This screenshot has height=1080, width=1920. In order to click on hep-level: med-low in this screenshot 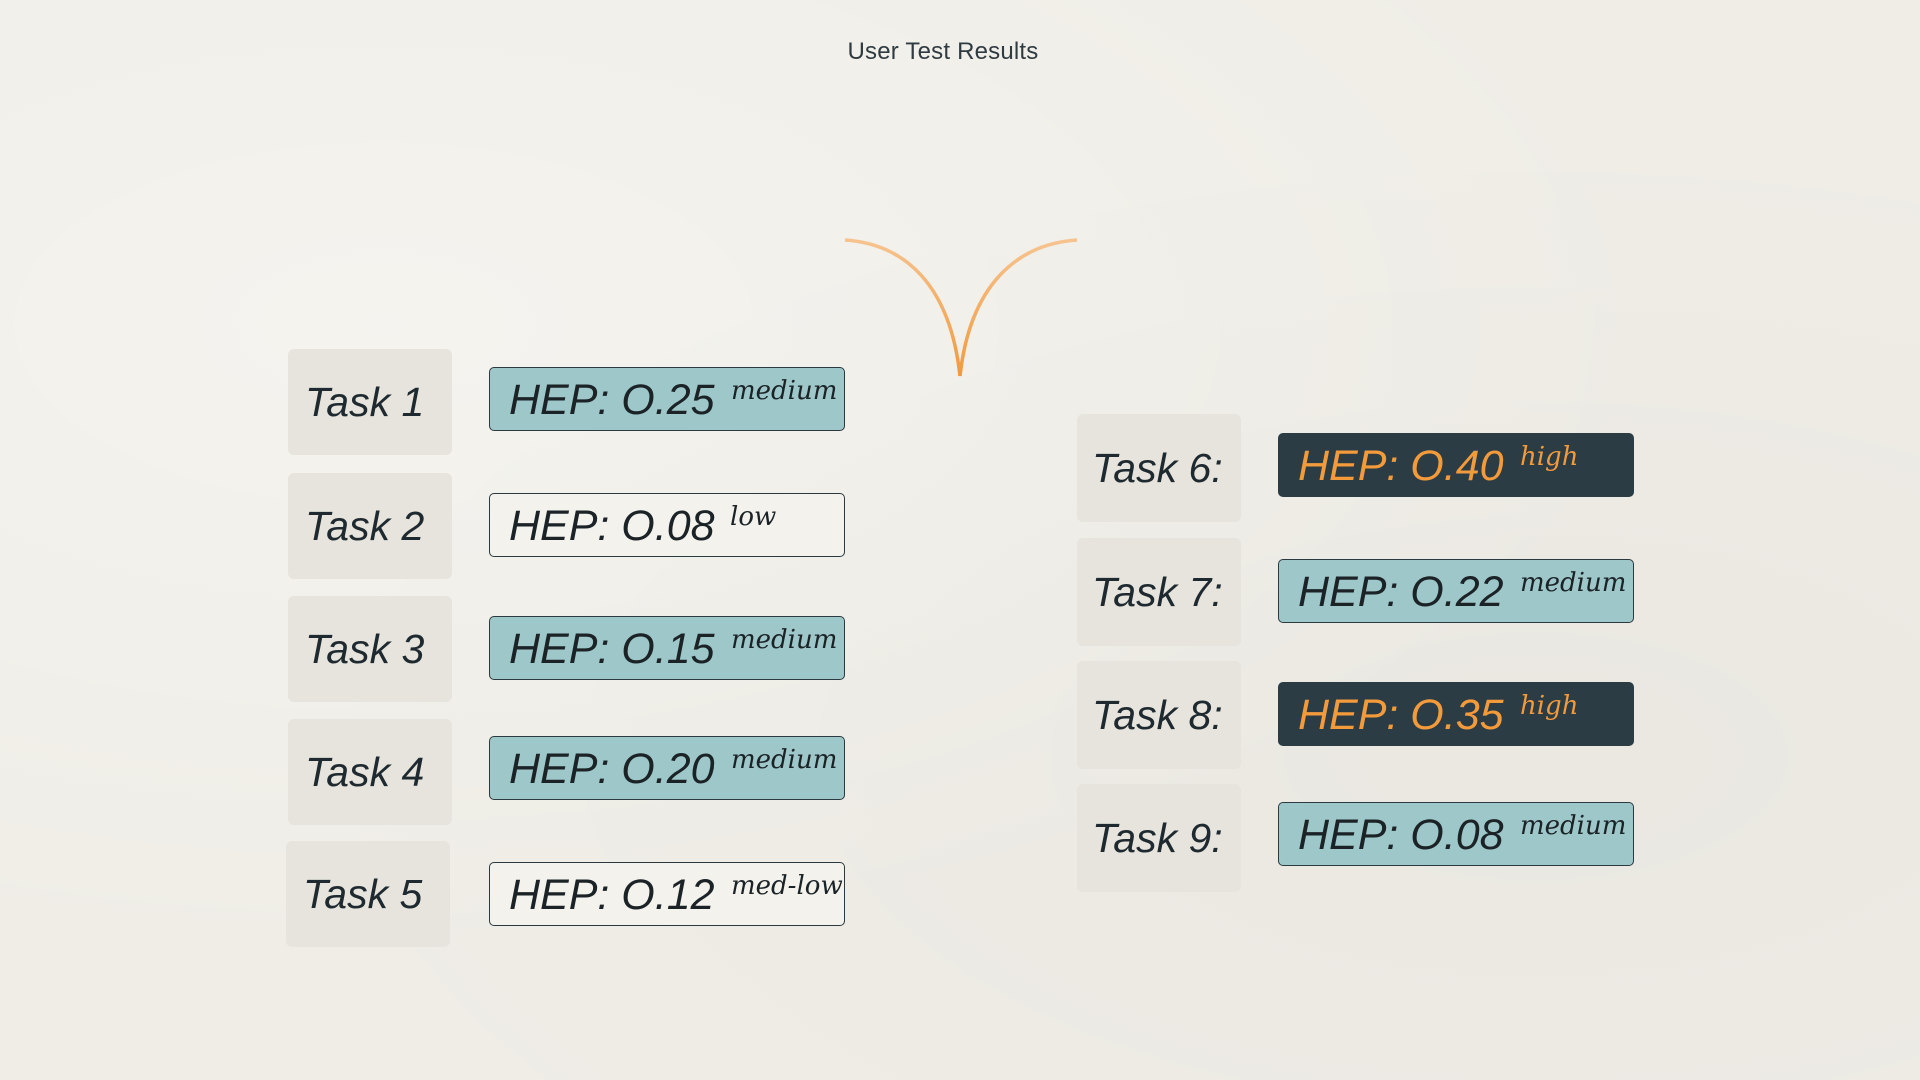, I will do `click(787, 886)`.